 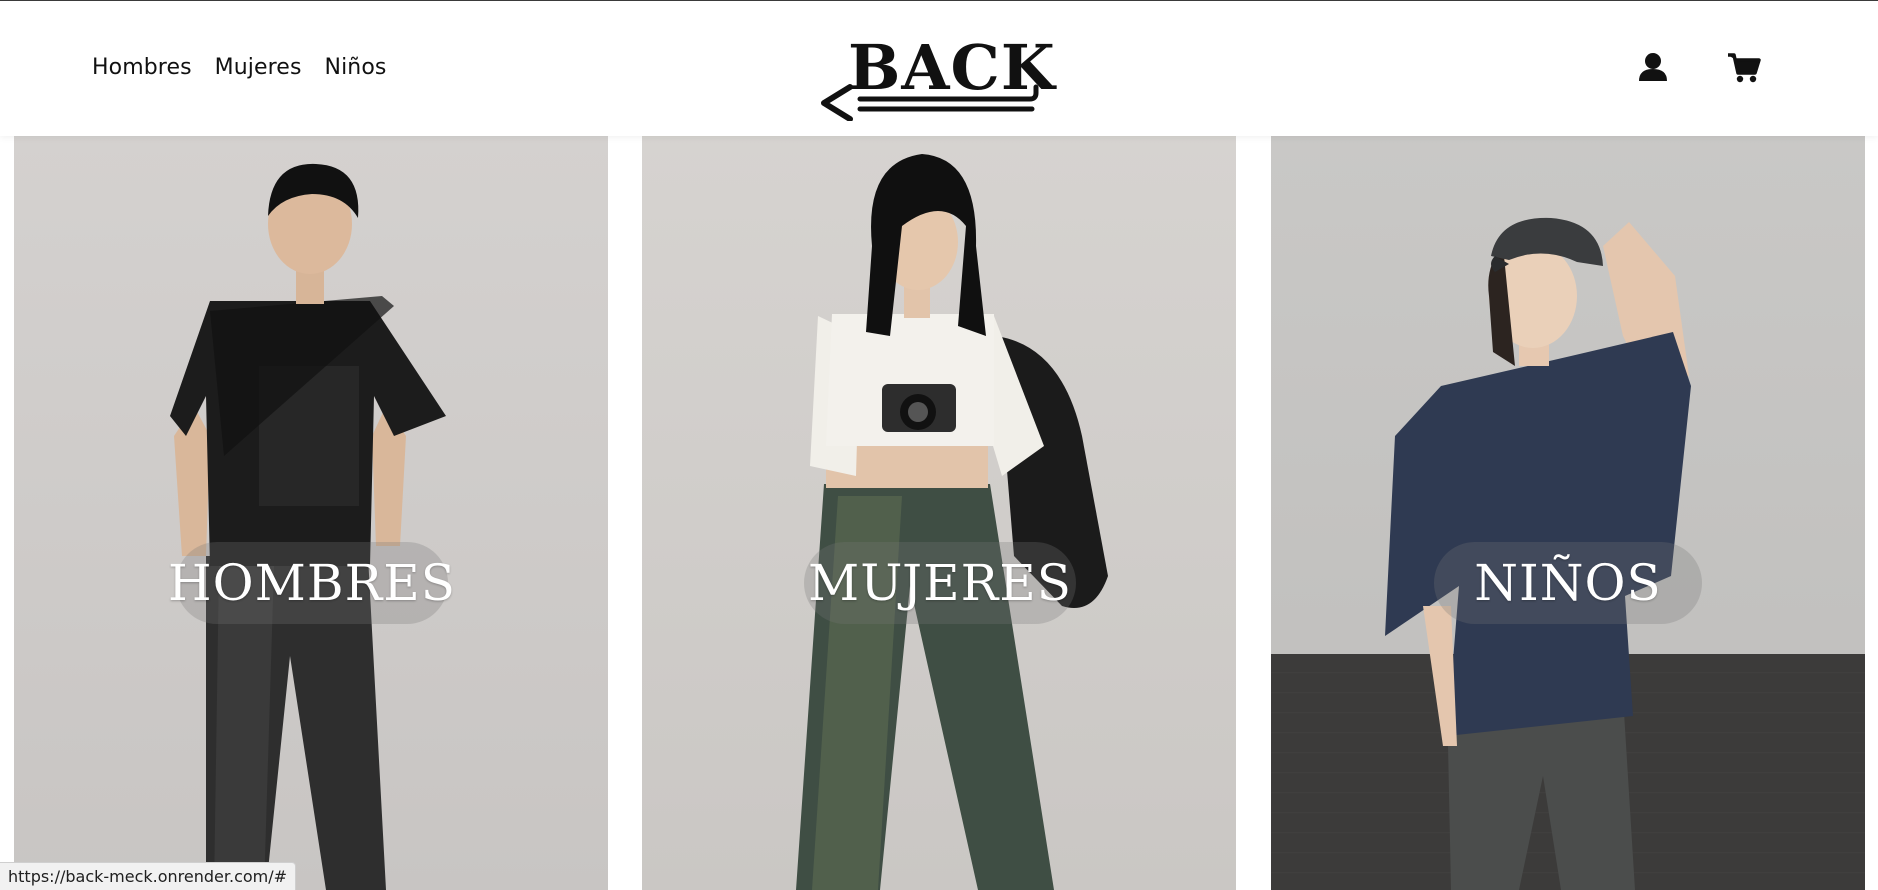 I want to click on hombres-model-image, so click(x=308, y=526).